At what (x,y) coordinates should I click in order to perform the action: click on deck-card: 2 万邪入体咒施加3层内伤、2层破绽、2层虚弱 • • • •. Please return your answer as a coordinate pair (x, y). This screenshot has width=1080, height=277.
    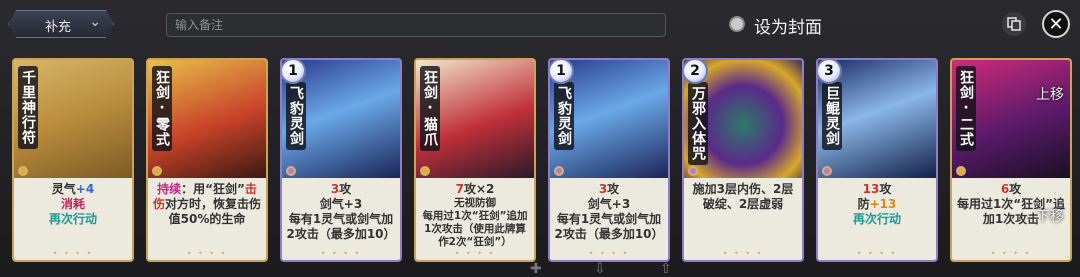
    Looking at the image, I should click on (743, 160).